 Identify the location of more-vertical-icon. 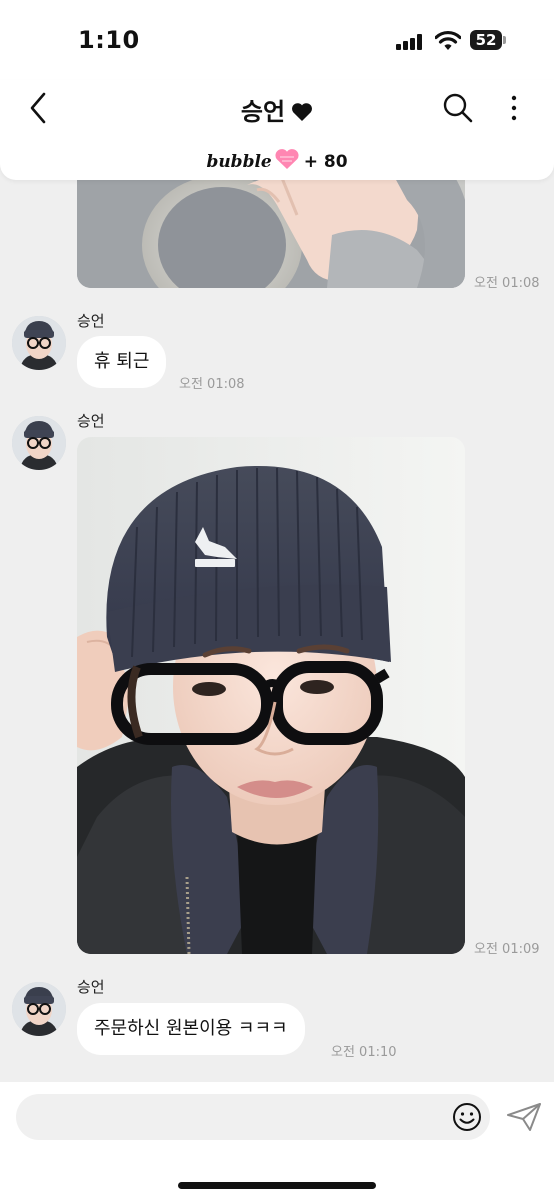
(514, 108).